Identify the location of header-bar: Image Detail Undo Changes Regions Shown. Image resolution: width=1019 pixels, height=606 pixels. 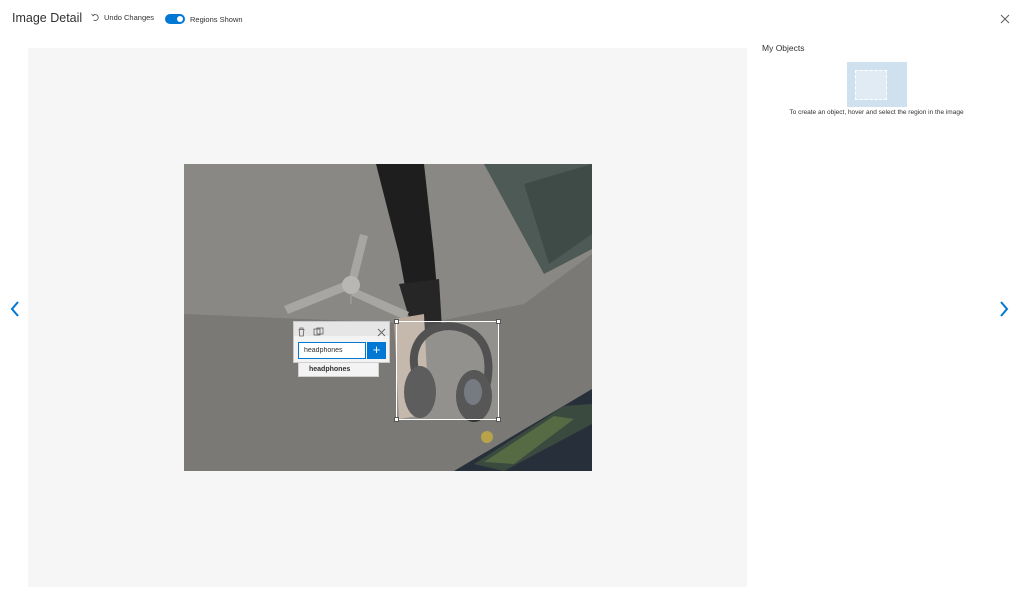
(509, 20).